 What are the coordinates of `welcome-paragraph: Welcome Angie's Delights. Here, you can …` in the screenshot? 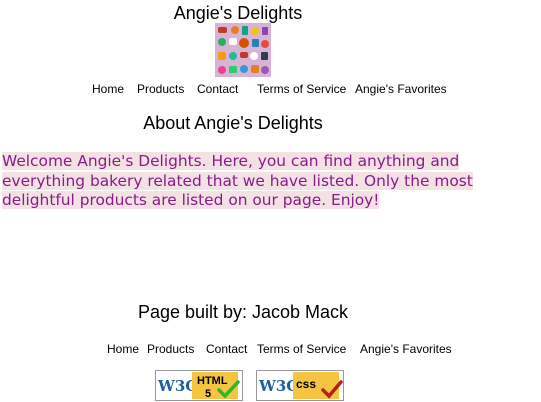 It's located at (267, 181).